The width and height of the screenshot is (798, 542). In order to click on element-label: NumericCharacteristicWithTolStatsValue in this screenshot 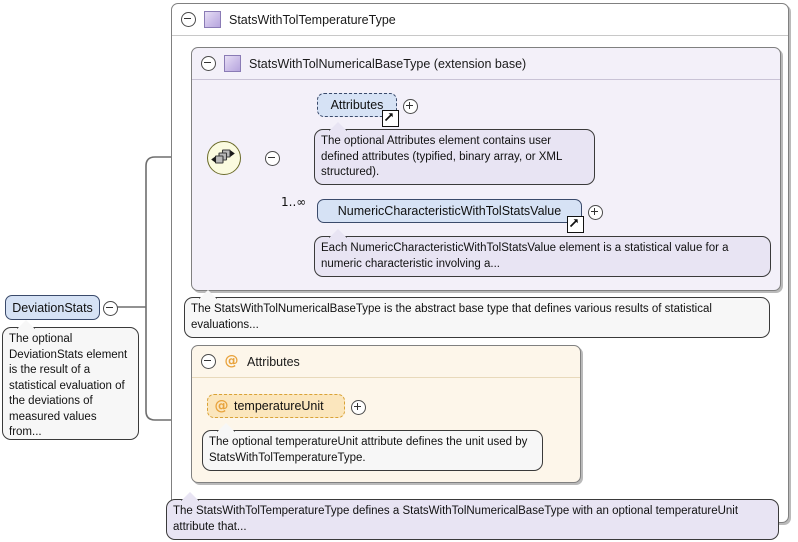, I will do `click(449, 211)`.